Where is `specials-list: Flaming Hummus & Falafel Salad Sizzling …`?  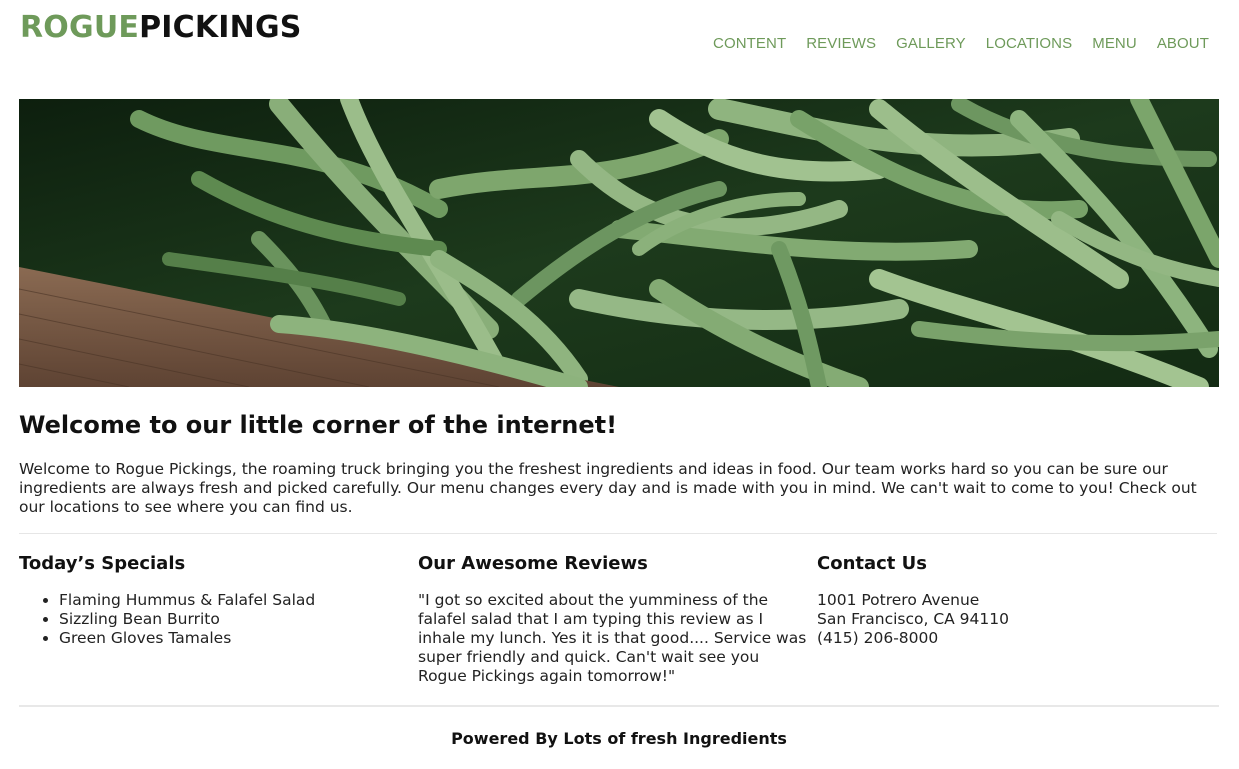 specials-list: Flaming Hummus & Falafel Salad Sizzling … is located at coordinates (214, 619).